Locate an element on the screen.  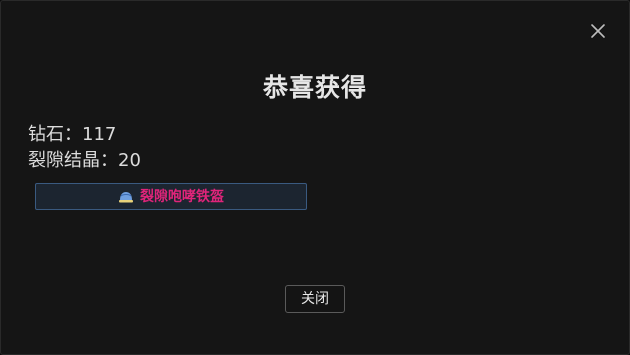
reward-item-card: 裂隙咆哮铁盔 is located at coordinates (171, 196).